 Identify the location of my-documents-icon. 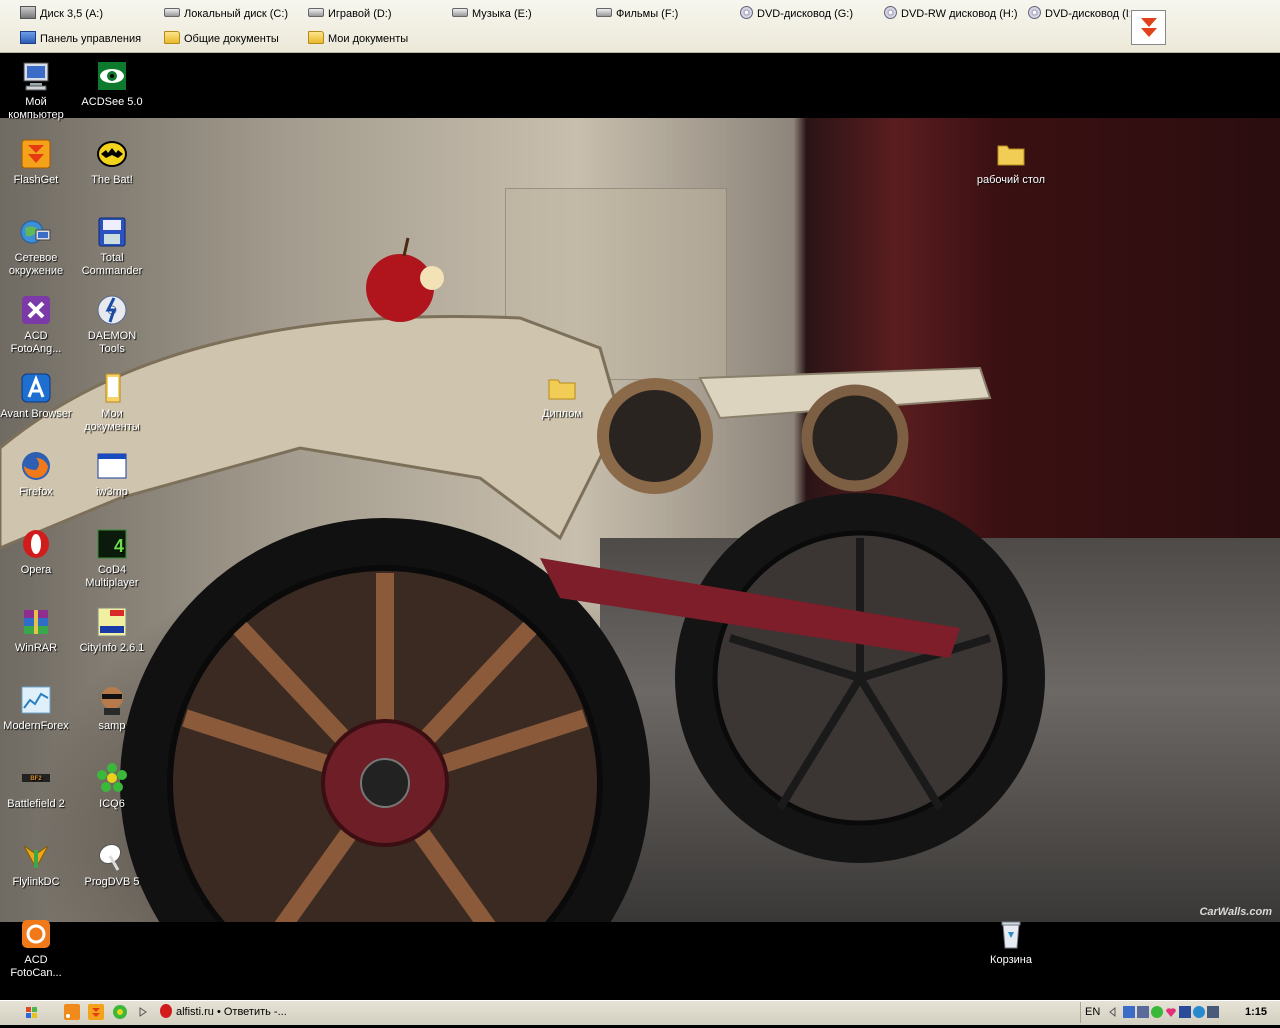
(112, 388).